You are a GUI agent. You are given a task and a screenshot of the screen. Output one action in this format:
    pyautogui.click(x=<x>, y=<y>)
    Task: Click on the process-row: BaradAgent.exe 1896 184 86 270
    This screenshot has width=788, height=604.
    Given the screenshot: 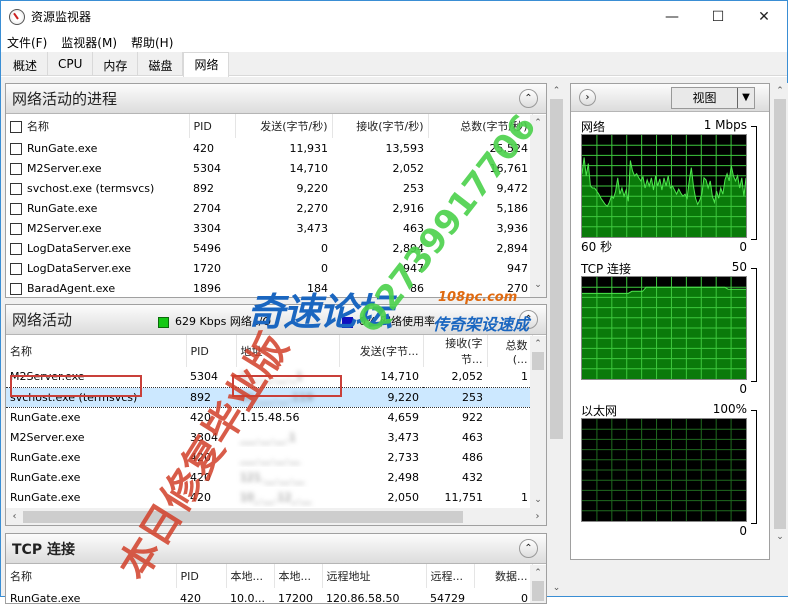 What is the action you would take?
    pyautogui.click(x=269, y=287)
    